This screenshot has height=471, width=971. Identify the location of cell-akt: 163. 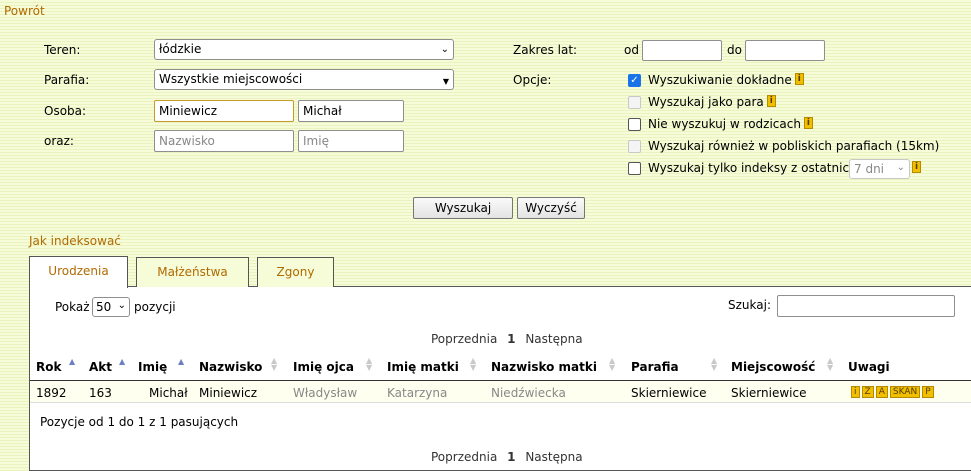
(100, 393).